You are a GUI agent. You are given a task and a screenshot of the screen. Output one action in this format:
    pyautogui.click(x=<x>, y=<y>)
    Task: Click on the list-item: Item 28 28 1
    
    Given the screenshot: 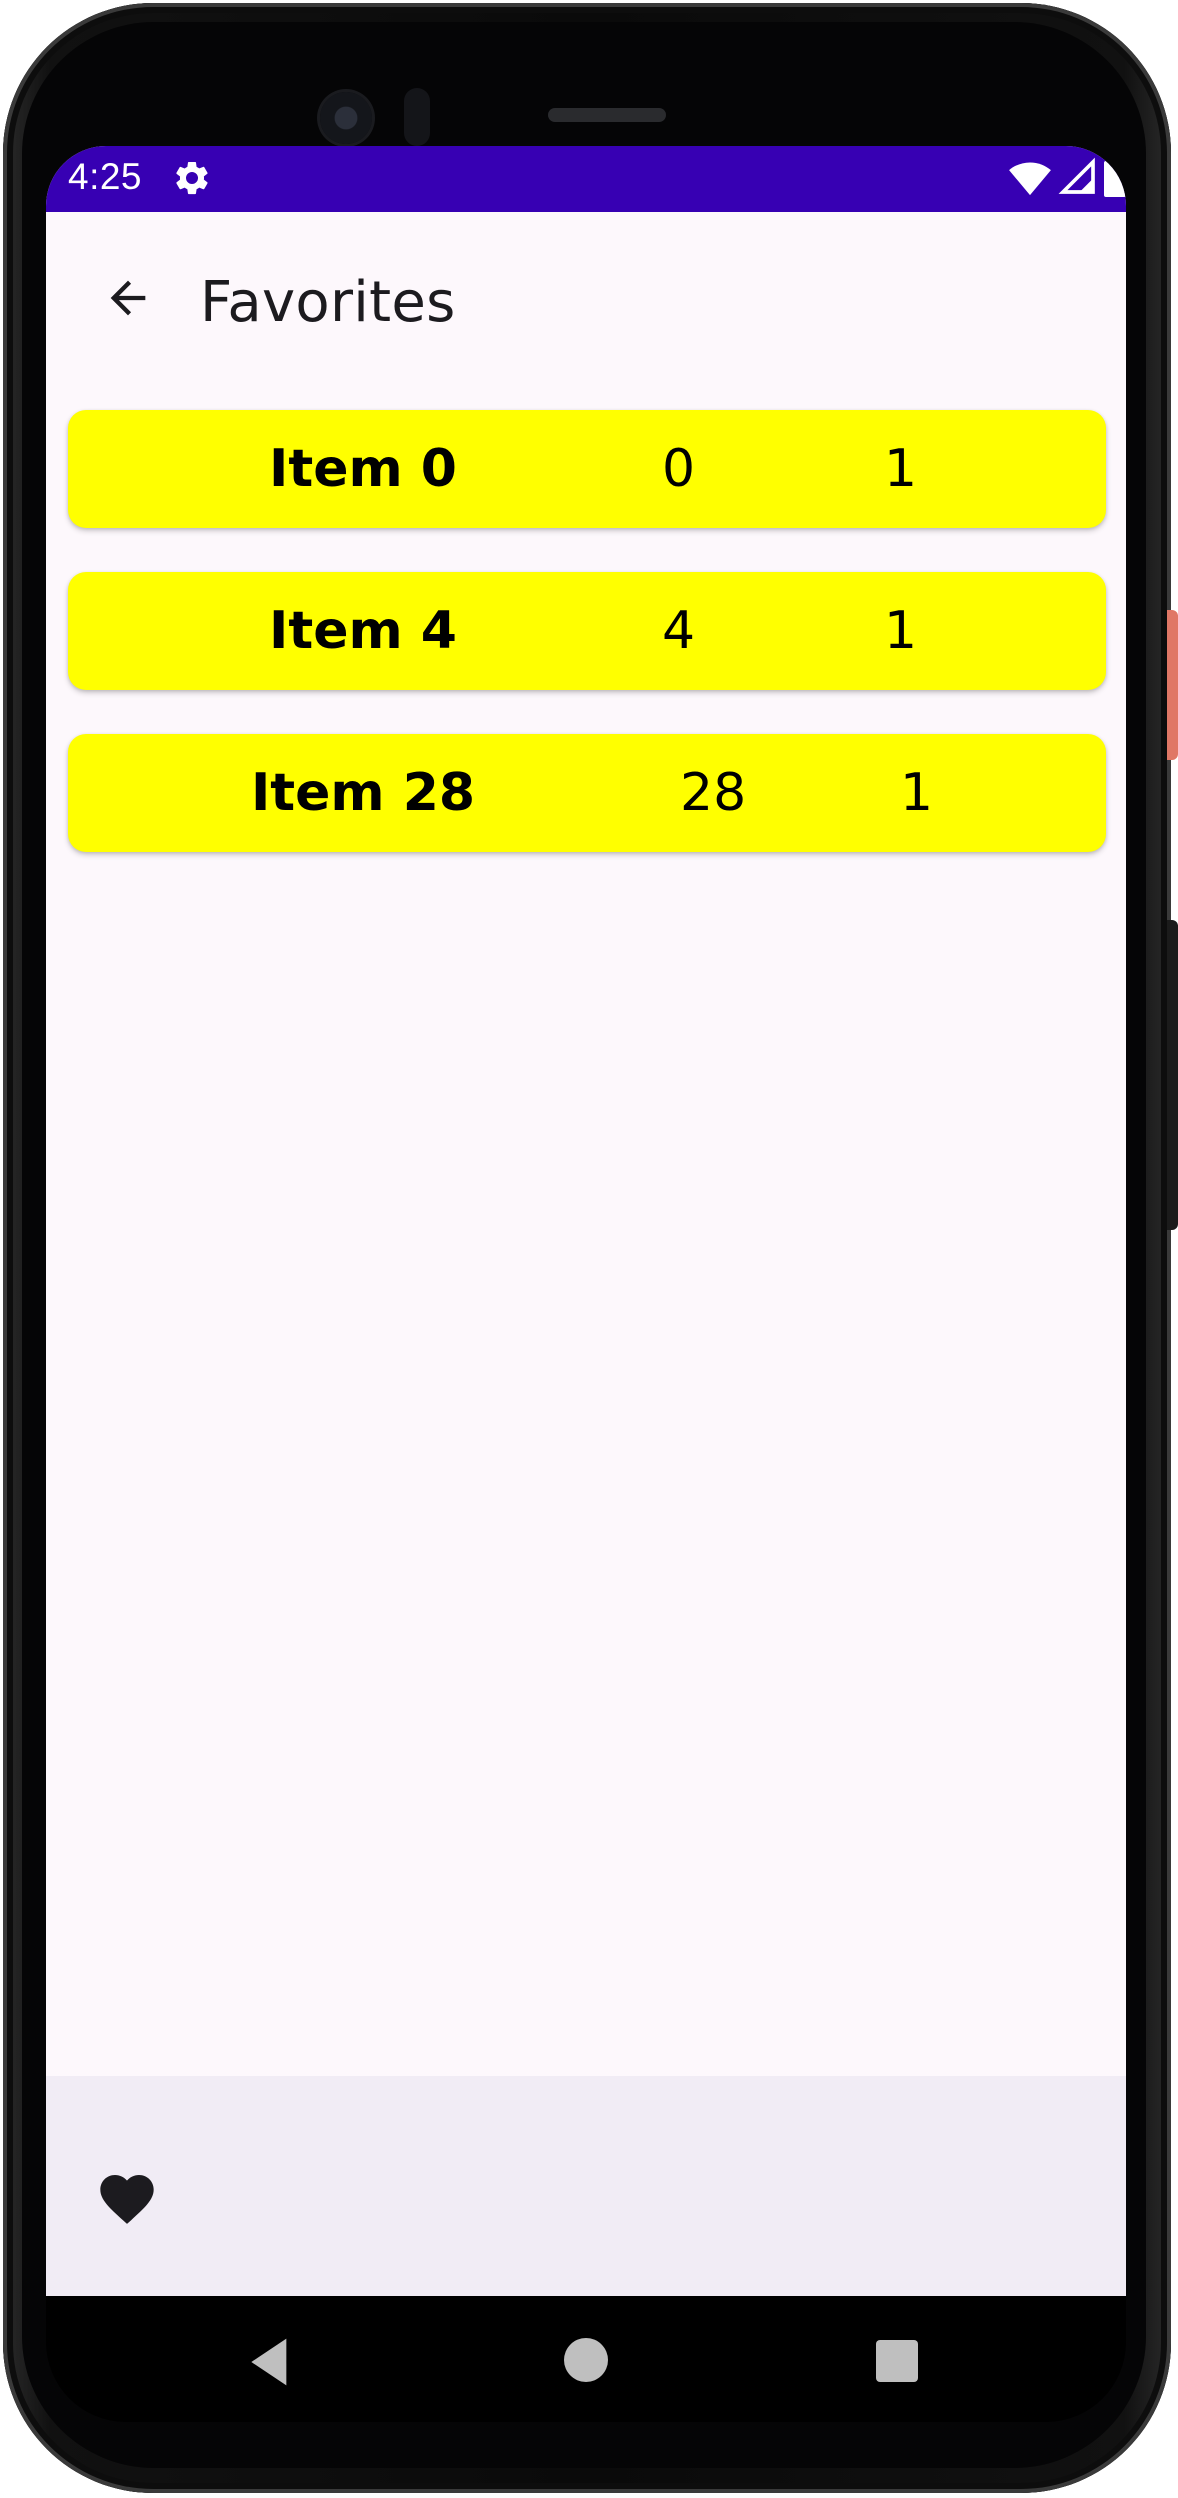 What is the action you would take?
    pyautogui.click(x=587, y=793)
    